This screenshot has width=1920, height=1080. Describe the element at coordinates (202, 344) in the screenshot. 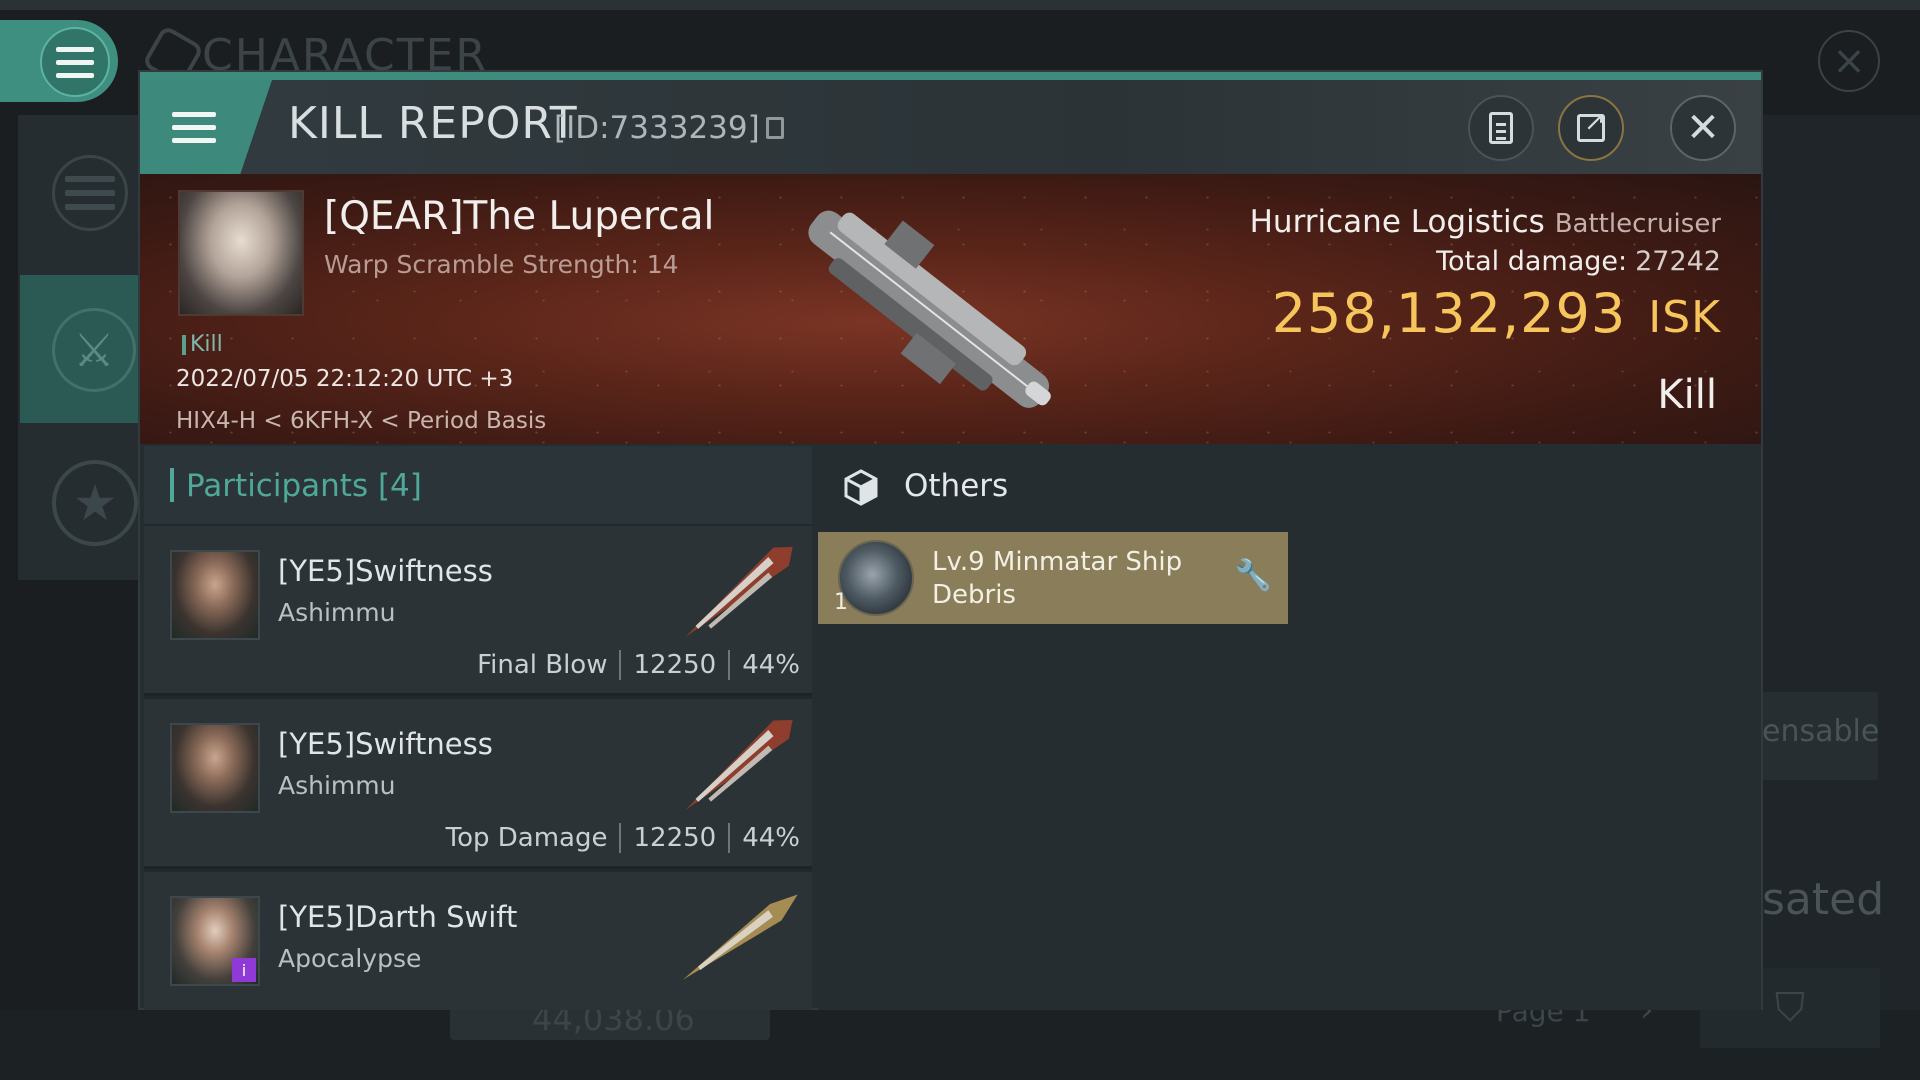

I see `kill-tag: Kill` at that location.